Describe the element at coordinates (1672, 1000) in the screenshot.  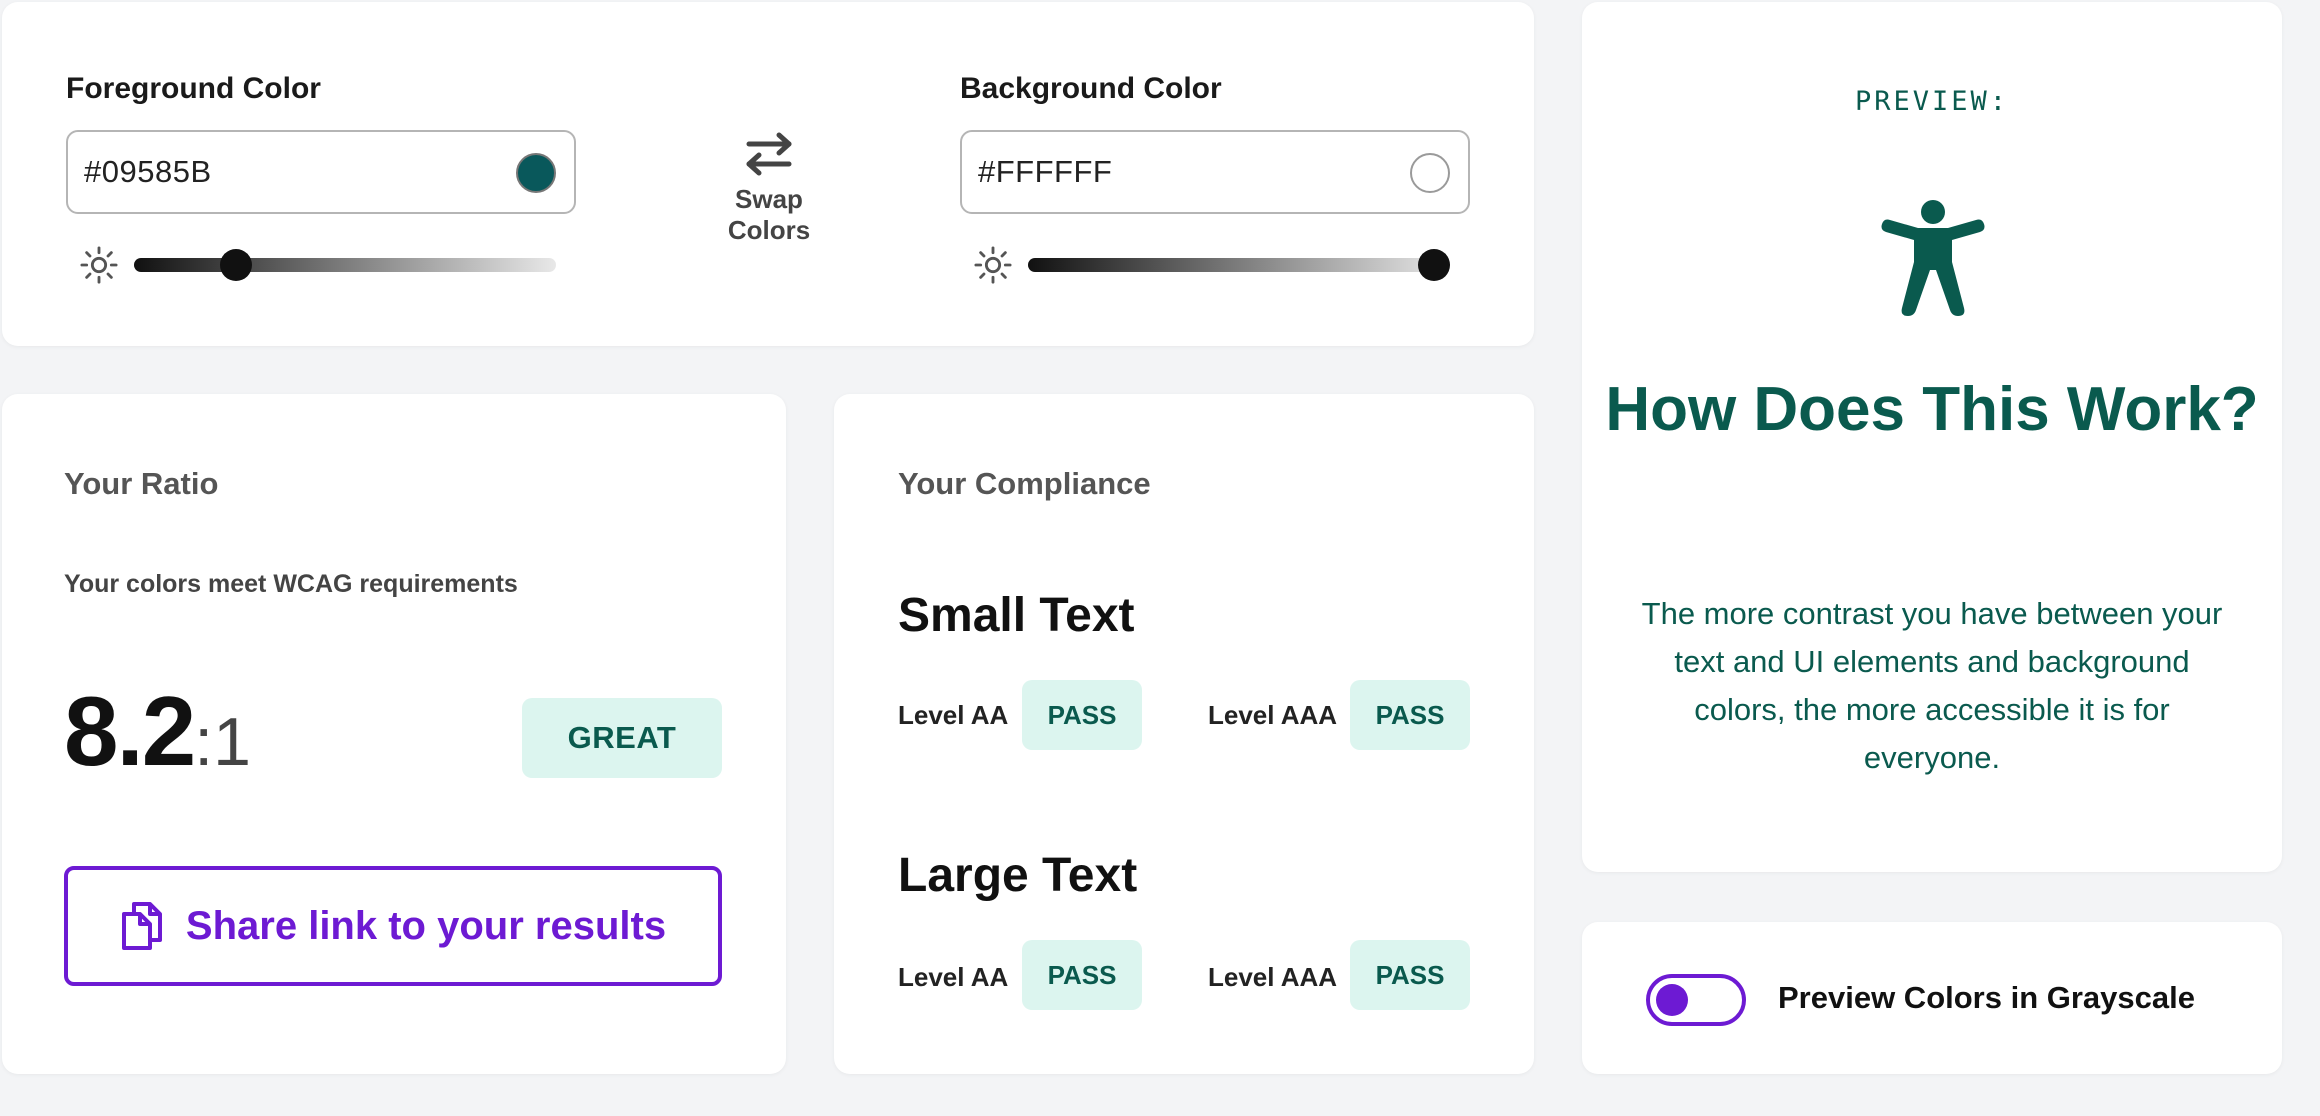
I see `toggle-knob` at that location.